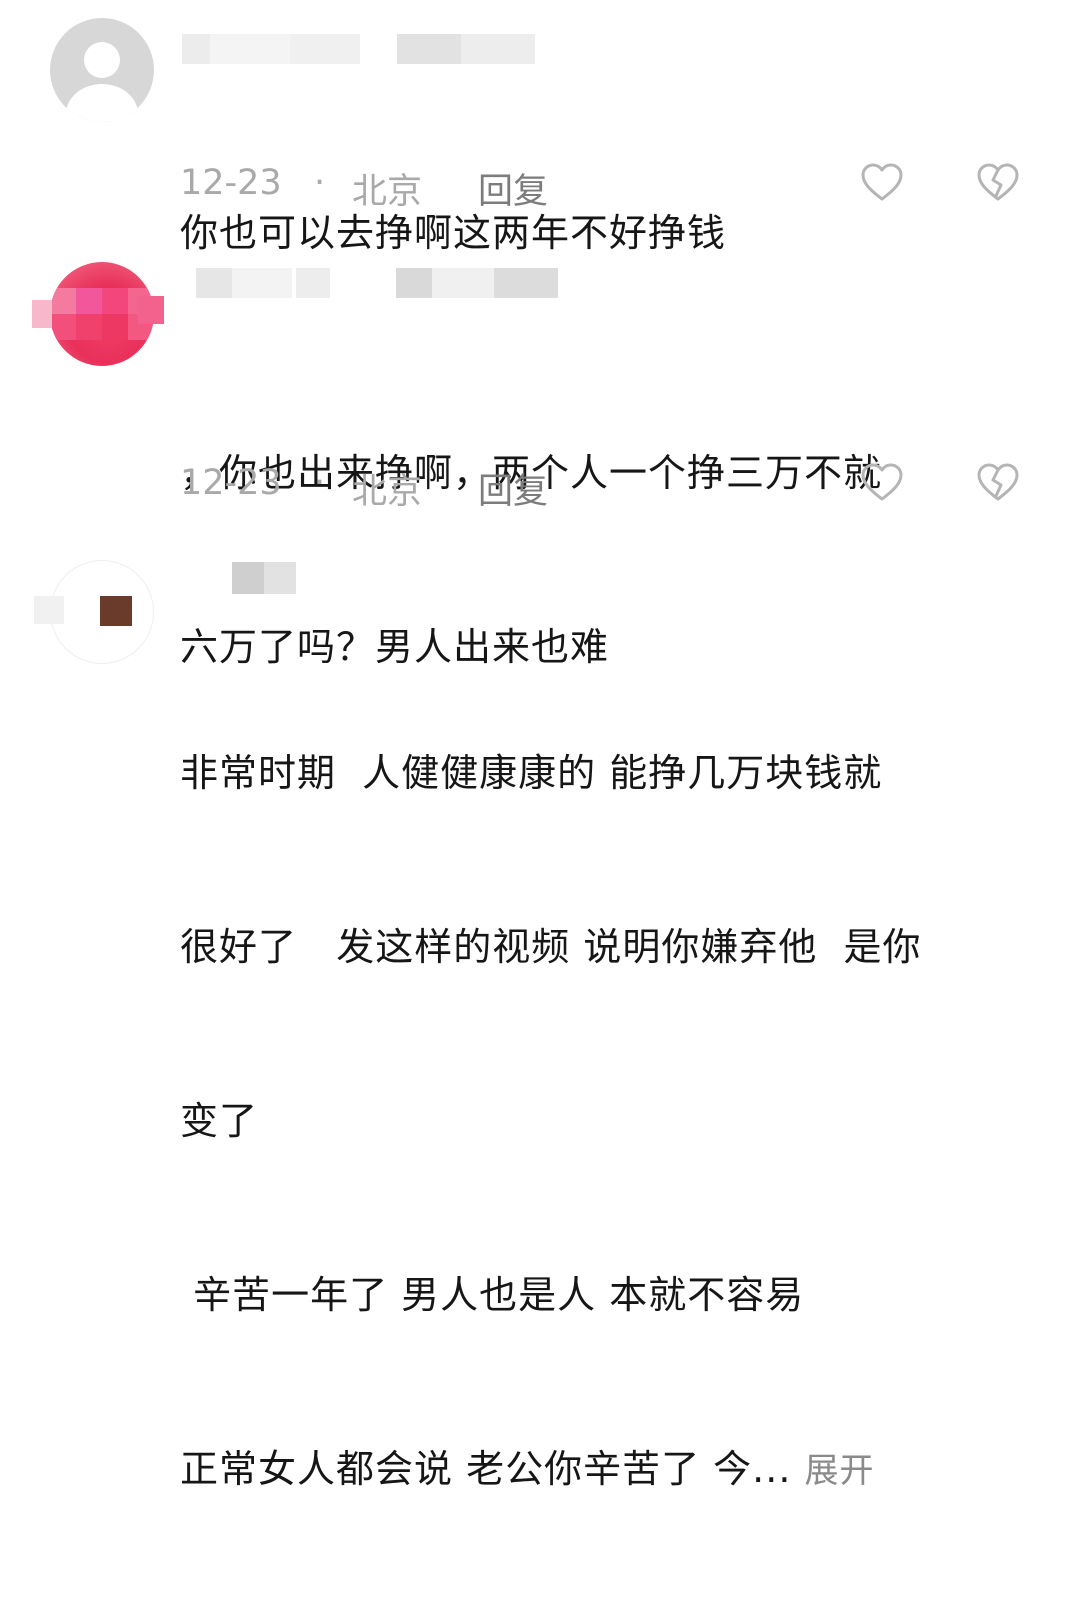  I want to click on avatar-body-shape, so click(102, 103).